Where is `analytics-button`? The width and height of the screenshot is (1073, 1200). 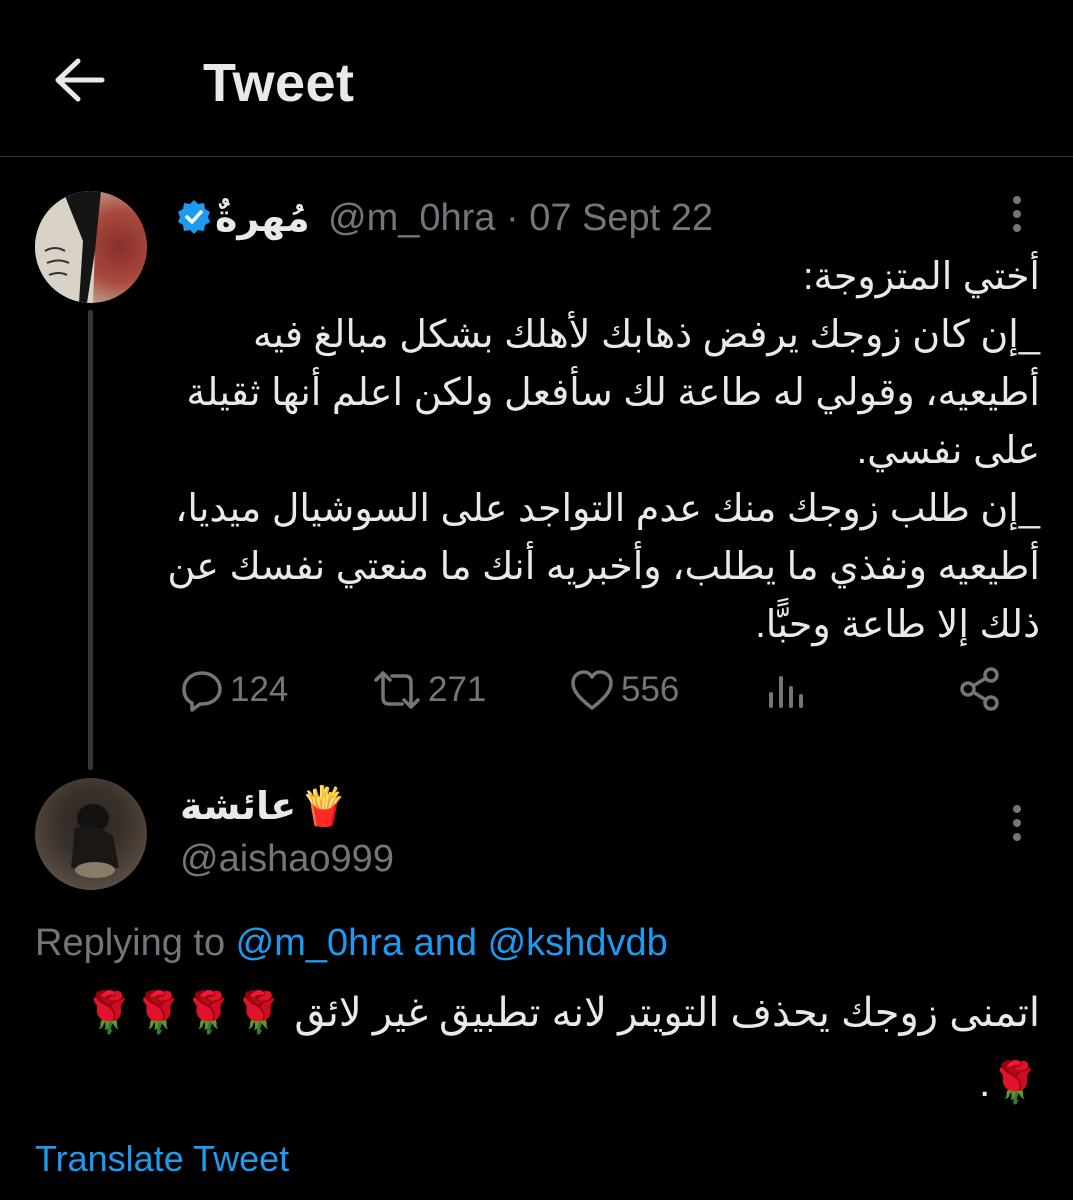
analytics-button is located at coordinates (786, 690).